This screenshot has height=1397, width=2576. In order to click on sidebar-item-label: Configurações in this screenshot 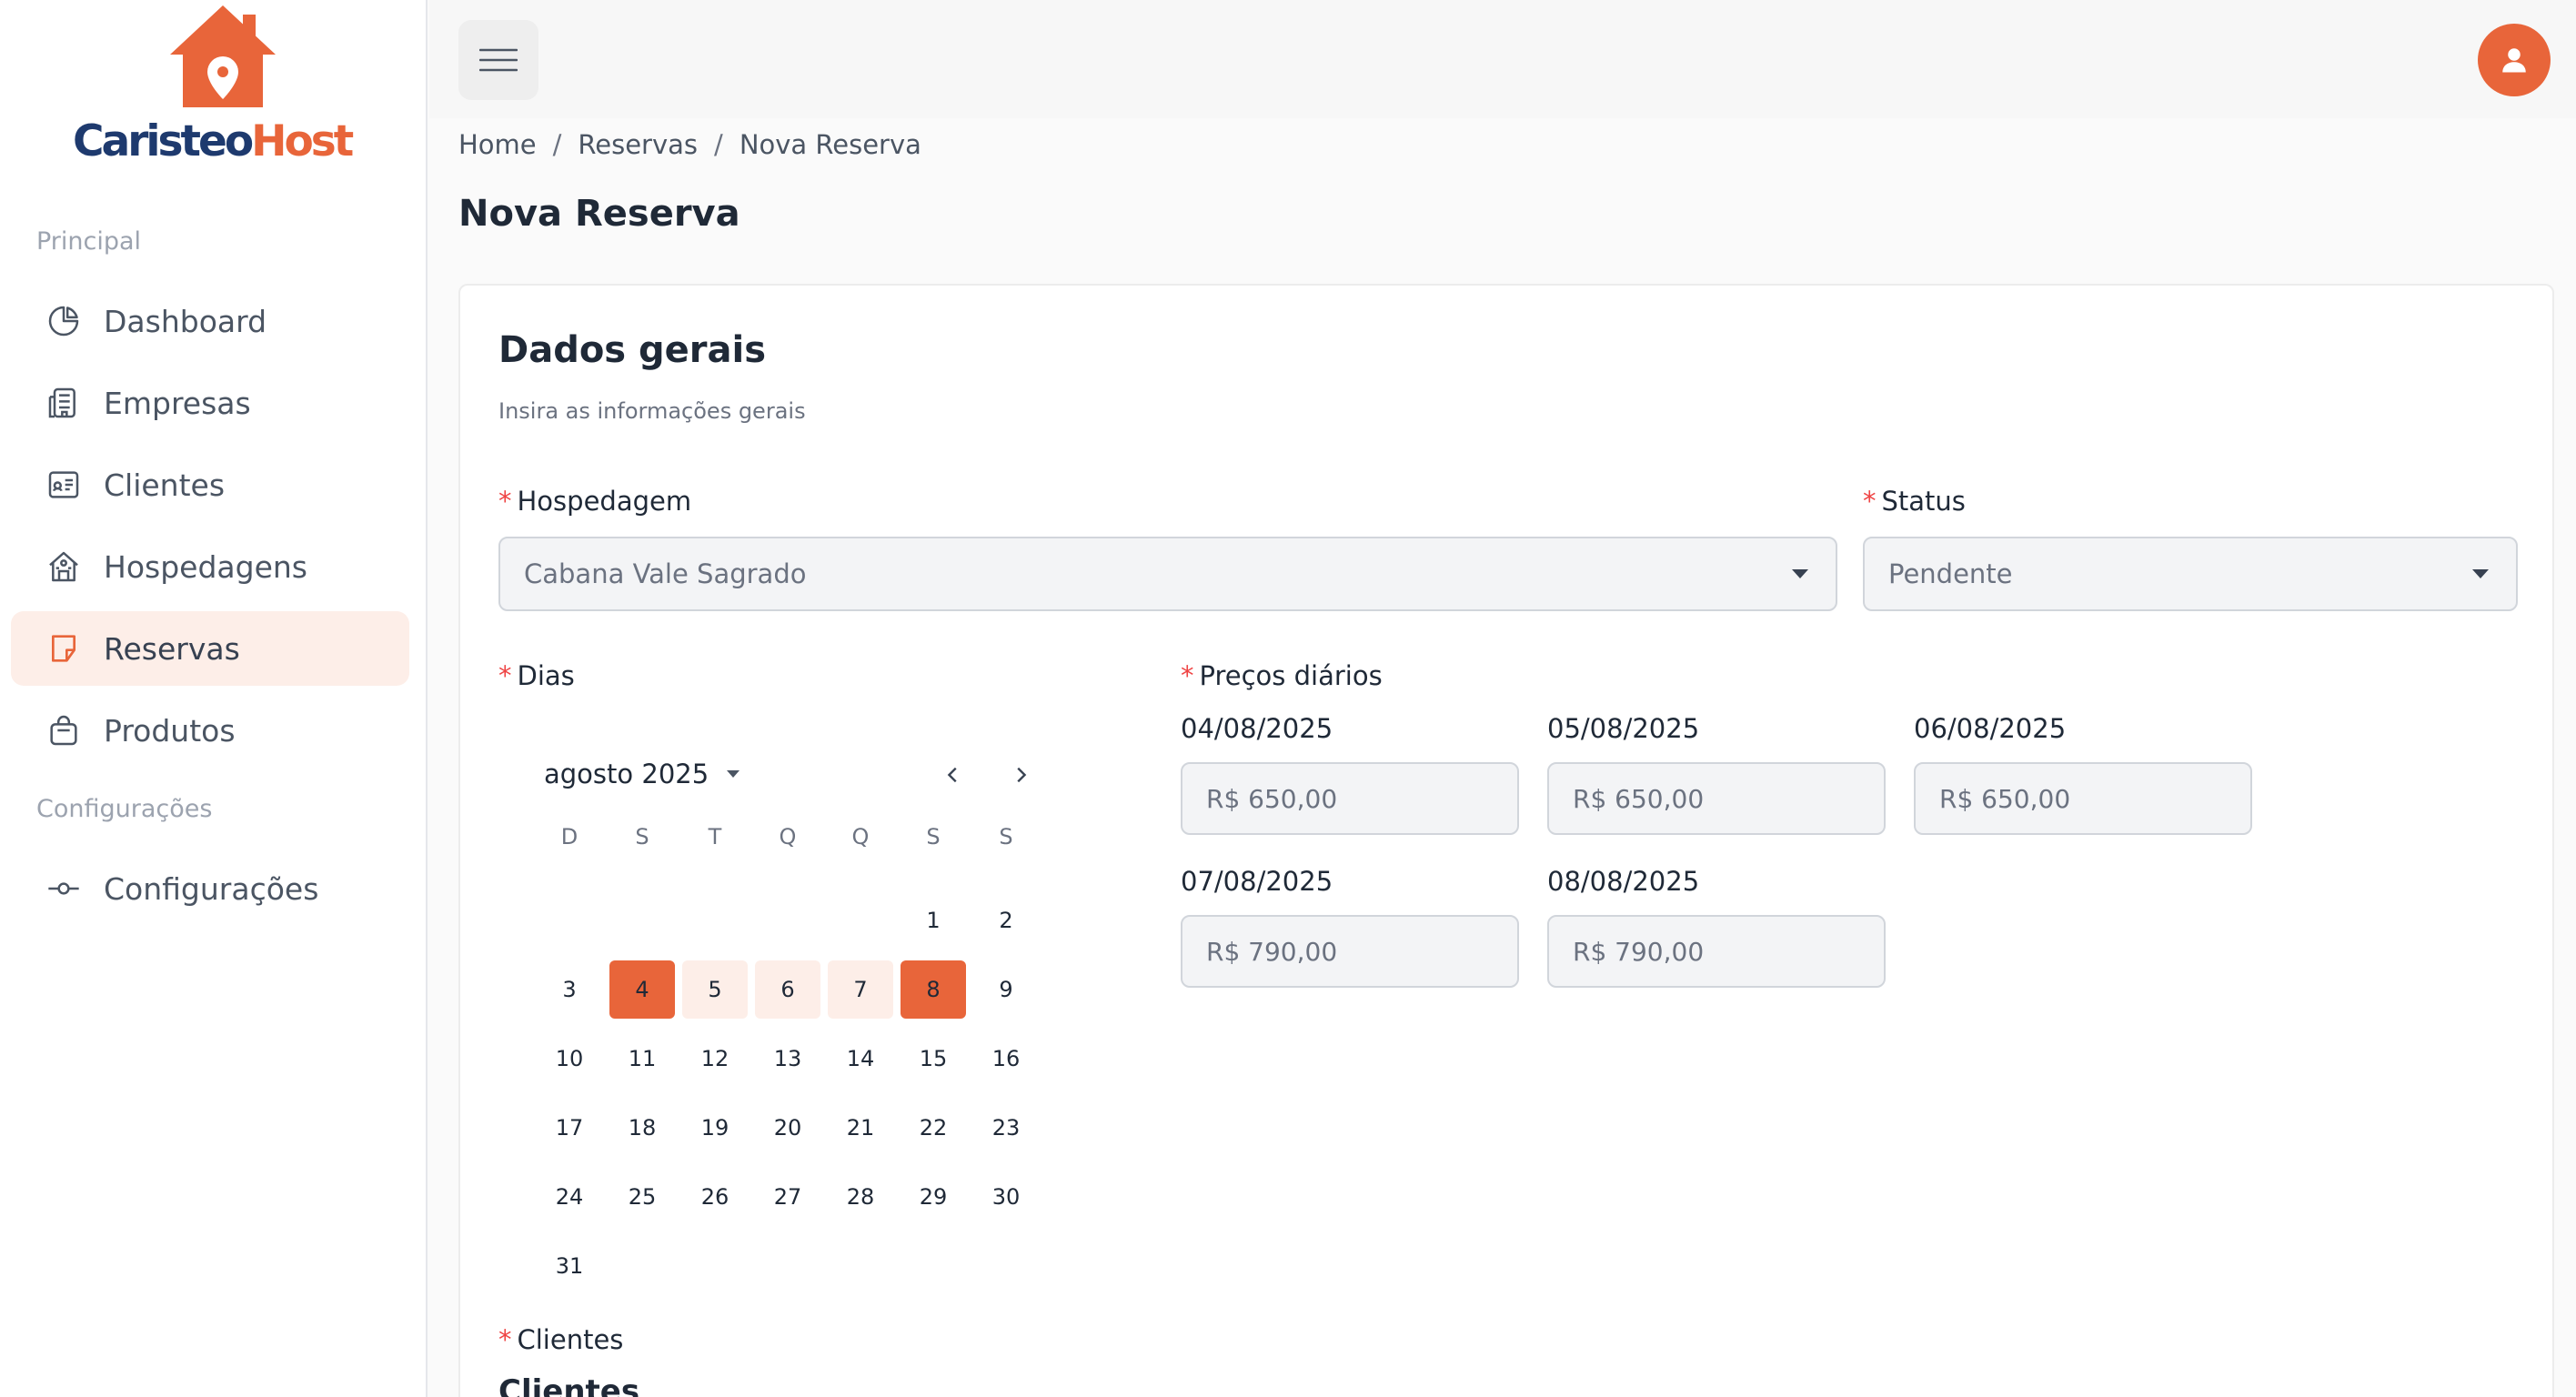, I will do `click(211, 889)`.